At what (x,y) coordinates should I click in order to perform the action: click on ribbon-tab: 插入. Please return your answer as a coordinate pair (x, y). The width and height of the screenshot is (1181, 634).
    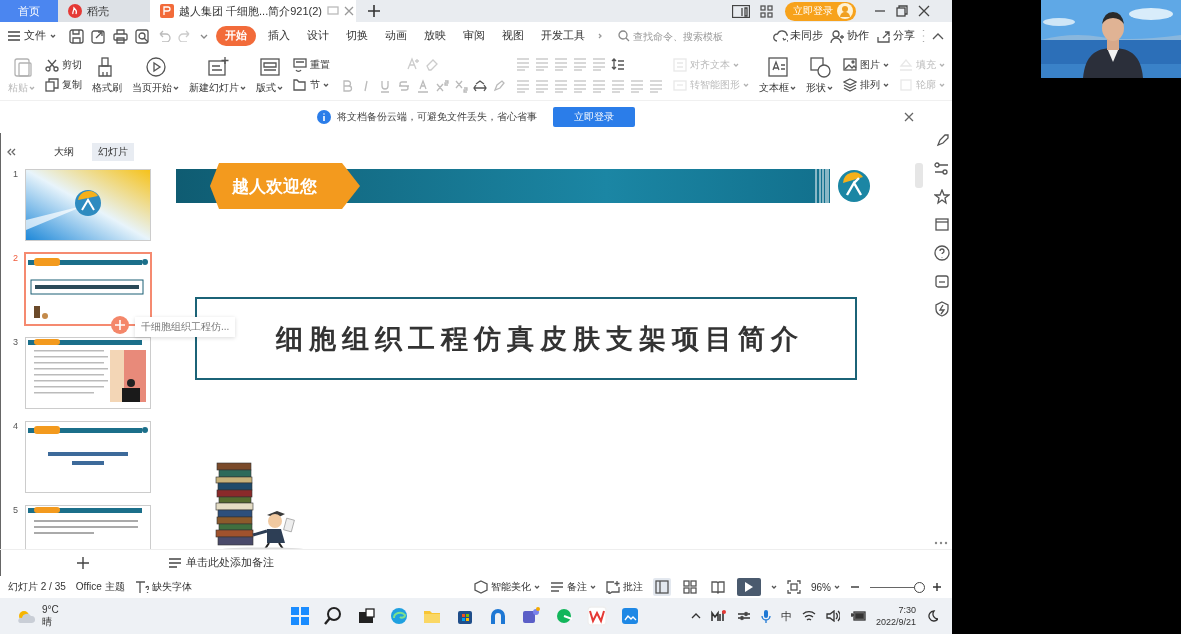
    Looking at the image, I should click on (279, 36).